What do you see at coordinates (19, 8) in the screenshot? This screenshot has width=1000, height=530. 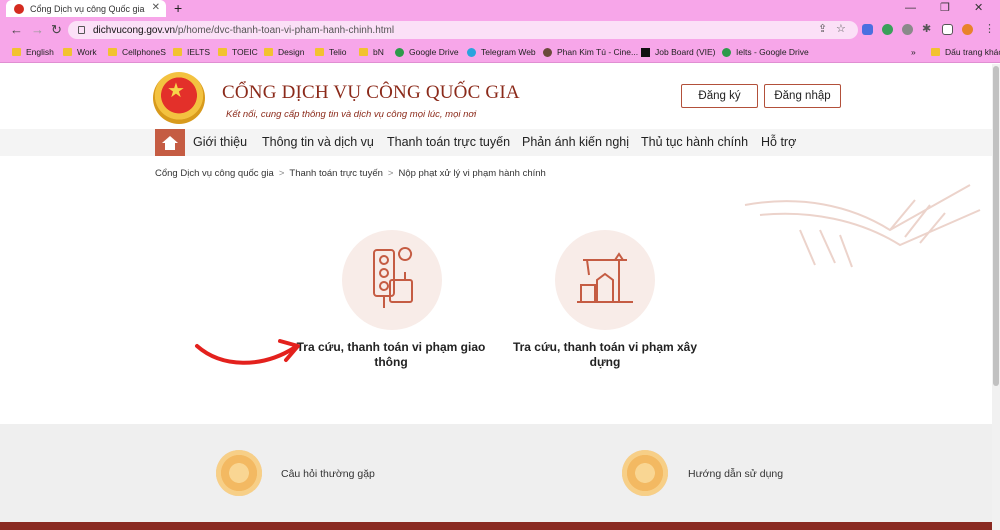 I see `site-favicon-icon` at bounding box center [19, 8].